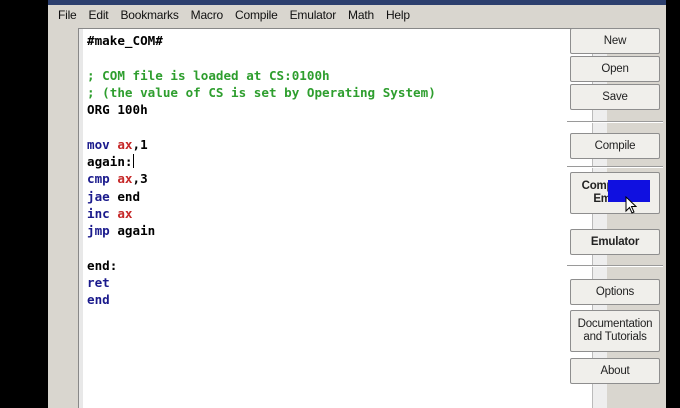  What do you see at coordinates (615, 146) in the screenshot?
I see `compile-button: Compile` at bounding box center [615, 146].